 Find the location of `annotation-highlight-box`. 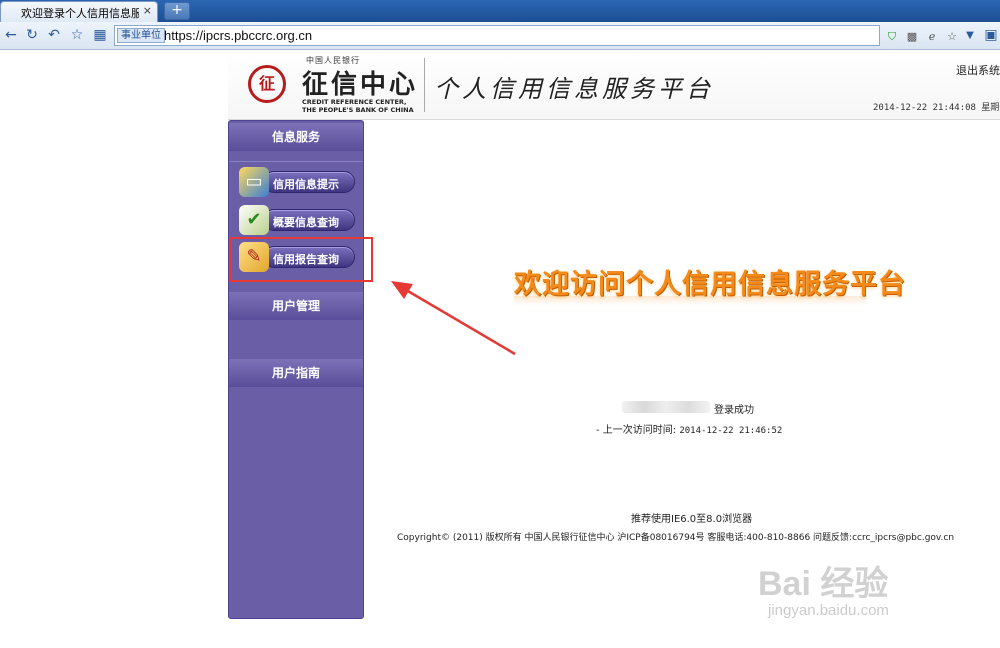

annotation-highlight-box is located at coordinates (301, 259).